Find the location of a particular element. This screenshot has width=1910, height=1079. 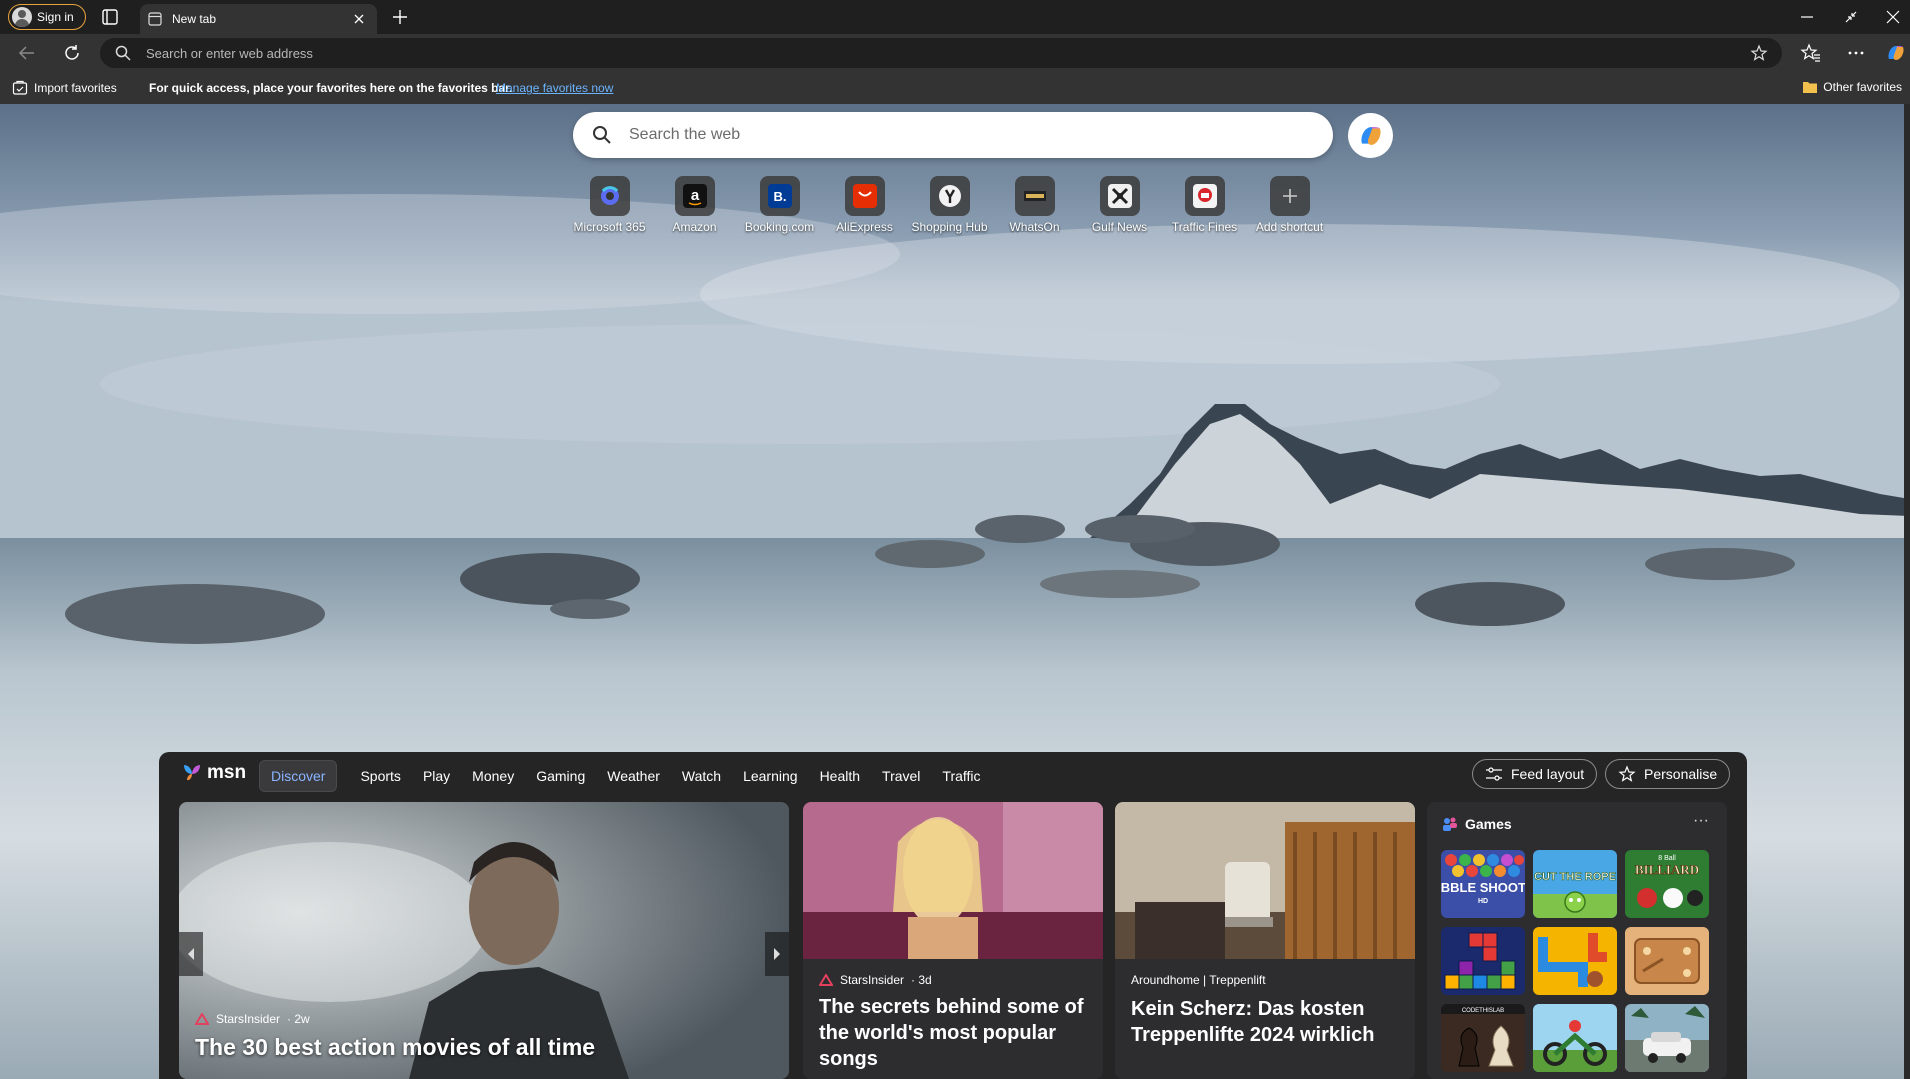

personalise-button: Personalise is located at coordinates (1668, 774).